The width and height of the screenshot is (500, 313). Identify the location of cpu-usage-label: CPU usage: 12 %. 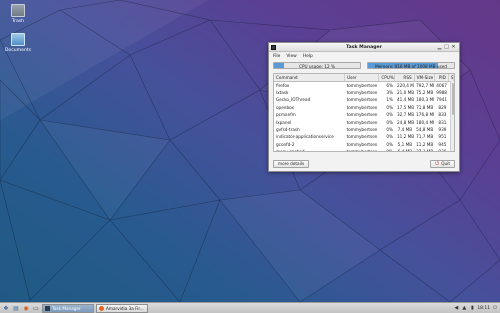
(317, 66).